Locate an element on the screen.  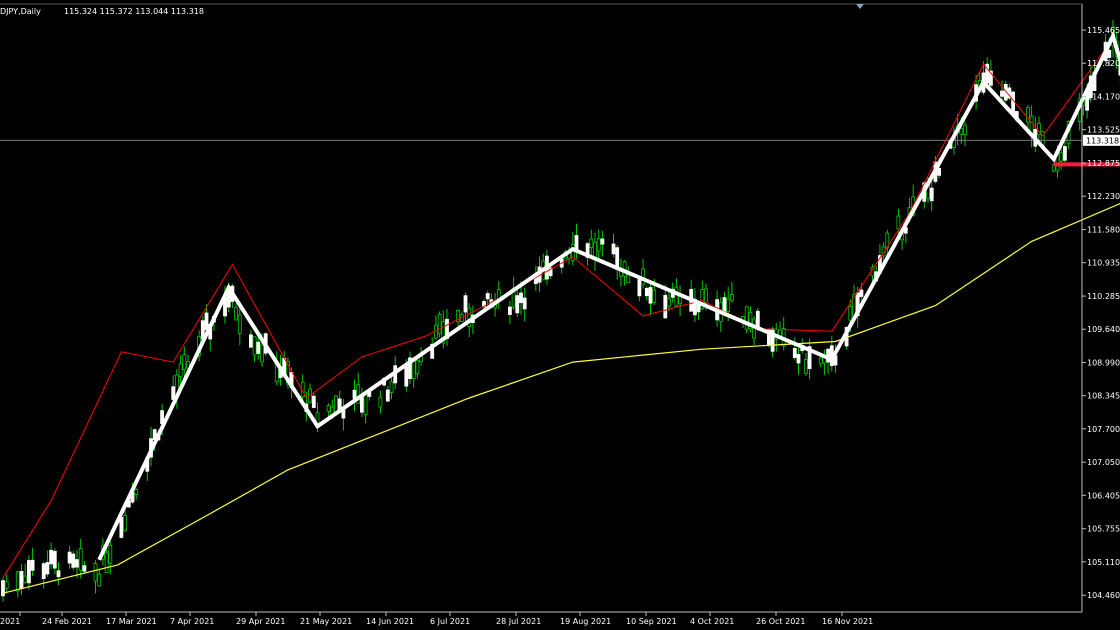
x-tick-label: 4 Oct 2021 is located at coordinates (712, 621).